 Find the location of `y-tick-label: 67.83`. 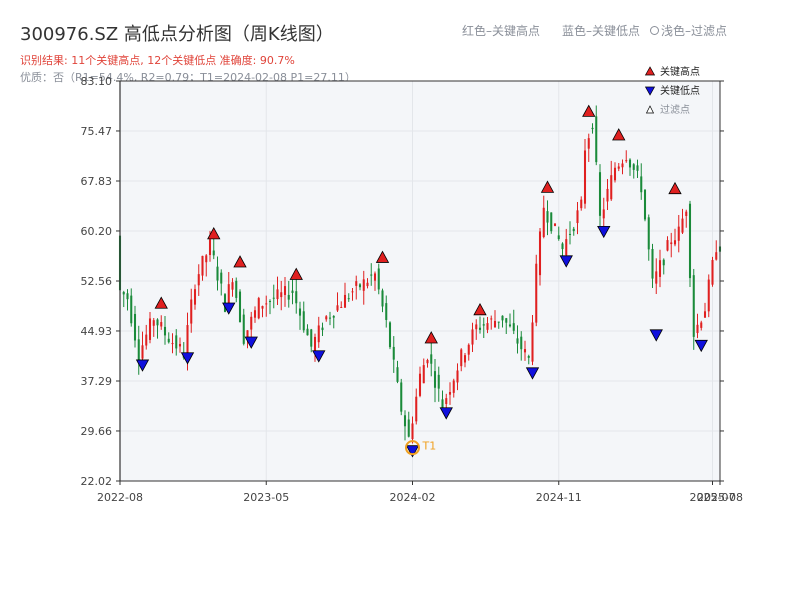

y-tick-label: 67.83 is located at coordinates (97, 181).